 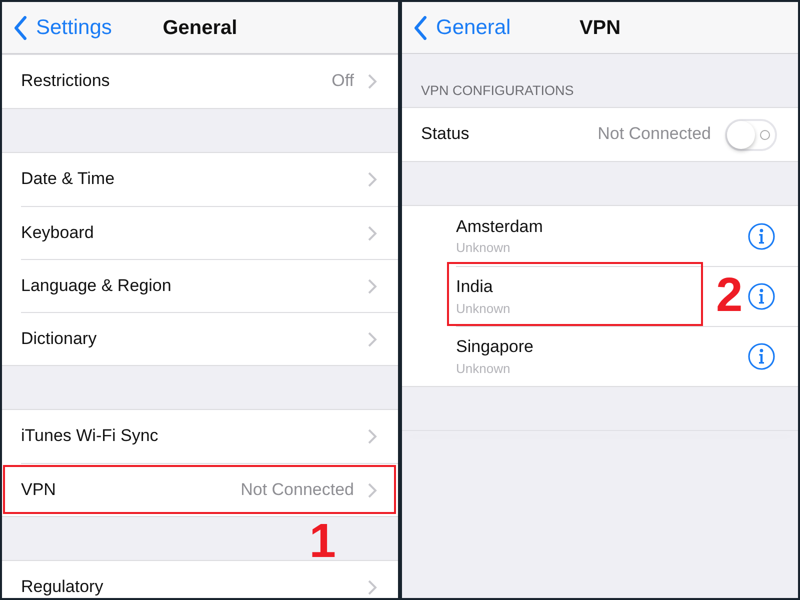 I want to click on settings-row: India Unknown 2, so click(x=600, y=296).